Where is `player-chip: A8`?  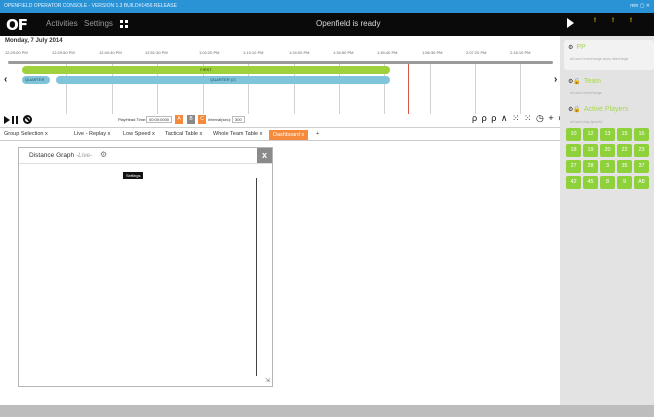
player-chip: A8 is located at coordinates (641, 182).